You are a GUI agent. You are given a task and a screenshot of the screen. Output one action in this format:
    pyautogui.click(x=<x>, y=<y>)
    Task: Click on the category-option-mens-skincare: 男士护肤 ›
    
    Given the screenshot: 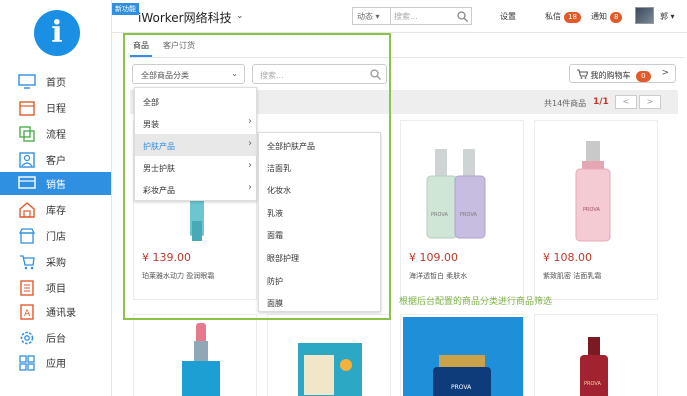 What is the action you would take?
    pyautogui.click(x=196, y=167)
    